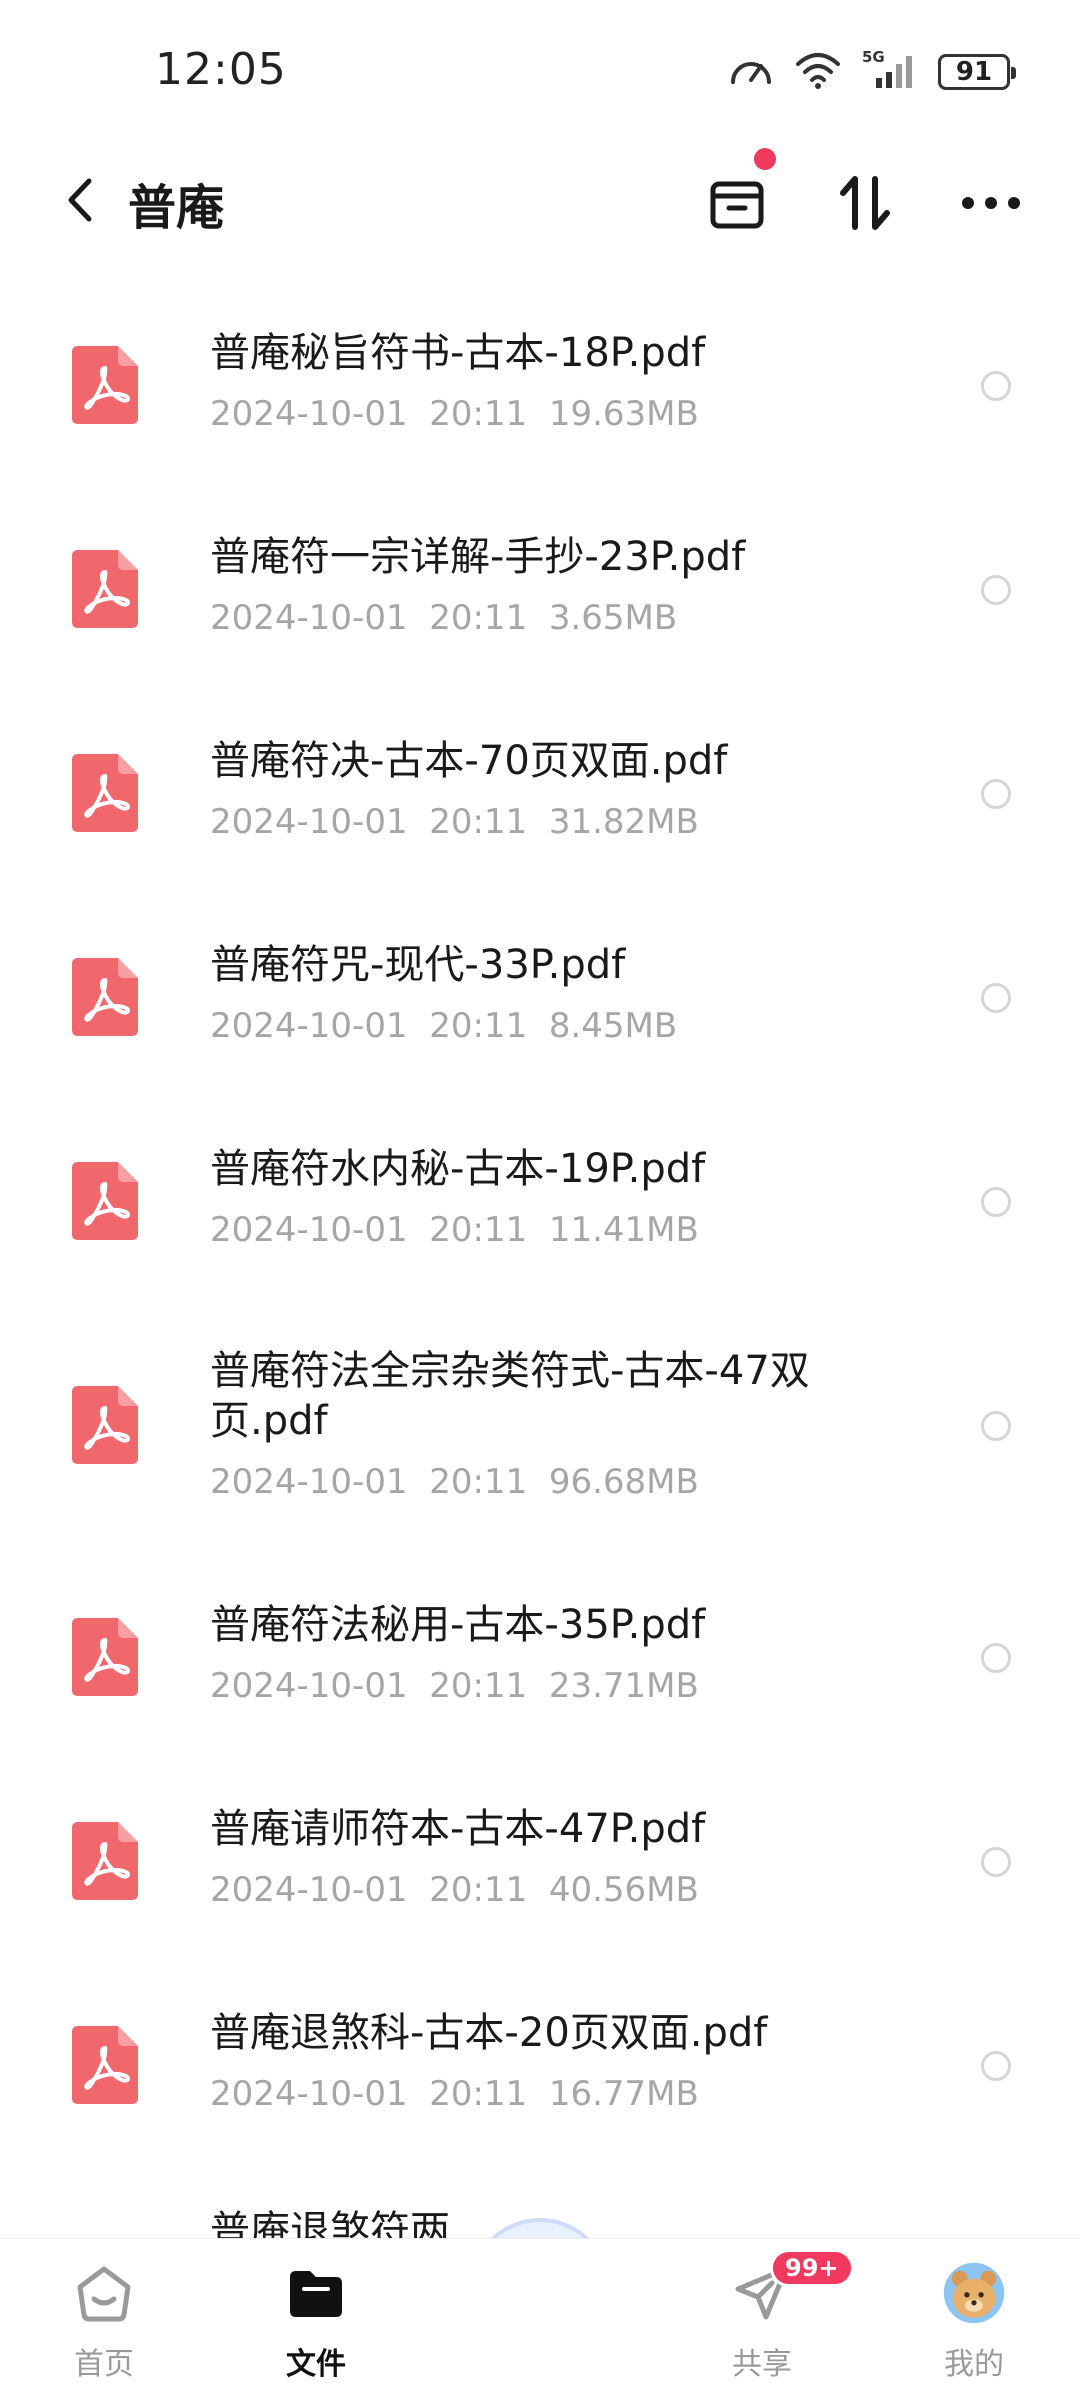  I want to click on archive-button, so click(739, 193).